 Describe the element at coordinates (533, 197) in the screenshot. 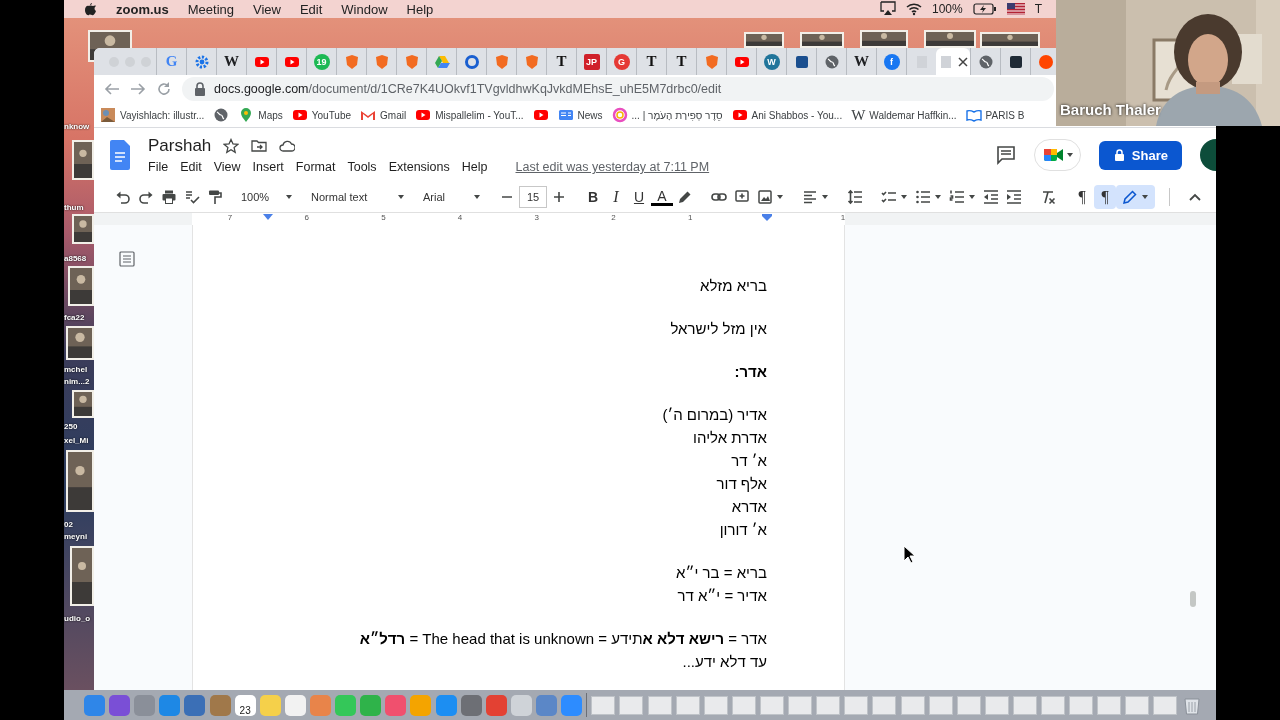

I see `font-size-field: 15` at that location.